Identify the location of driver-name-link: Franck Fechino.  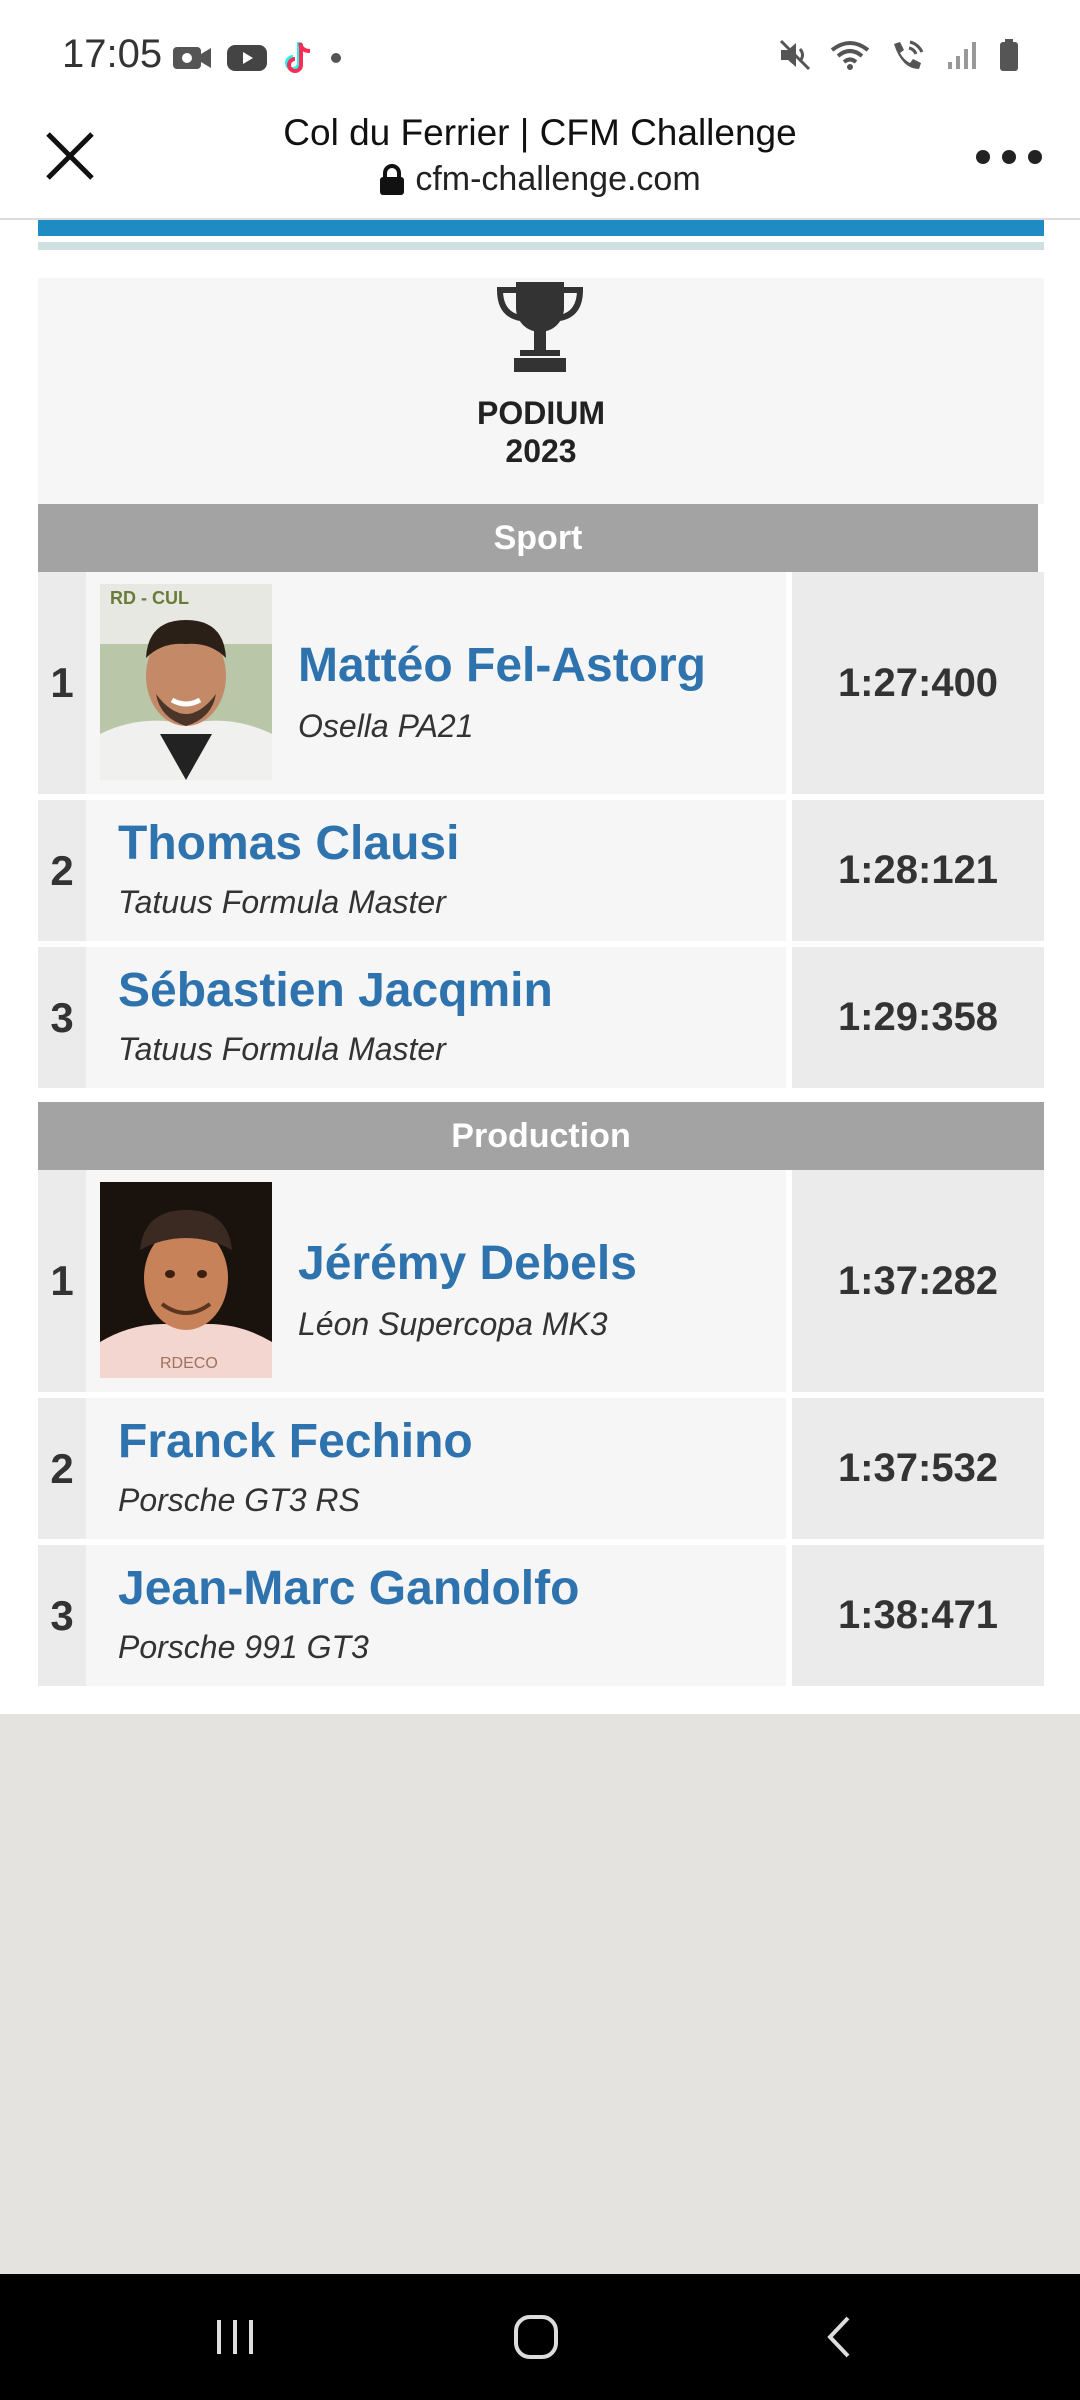
(295, 1441).